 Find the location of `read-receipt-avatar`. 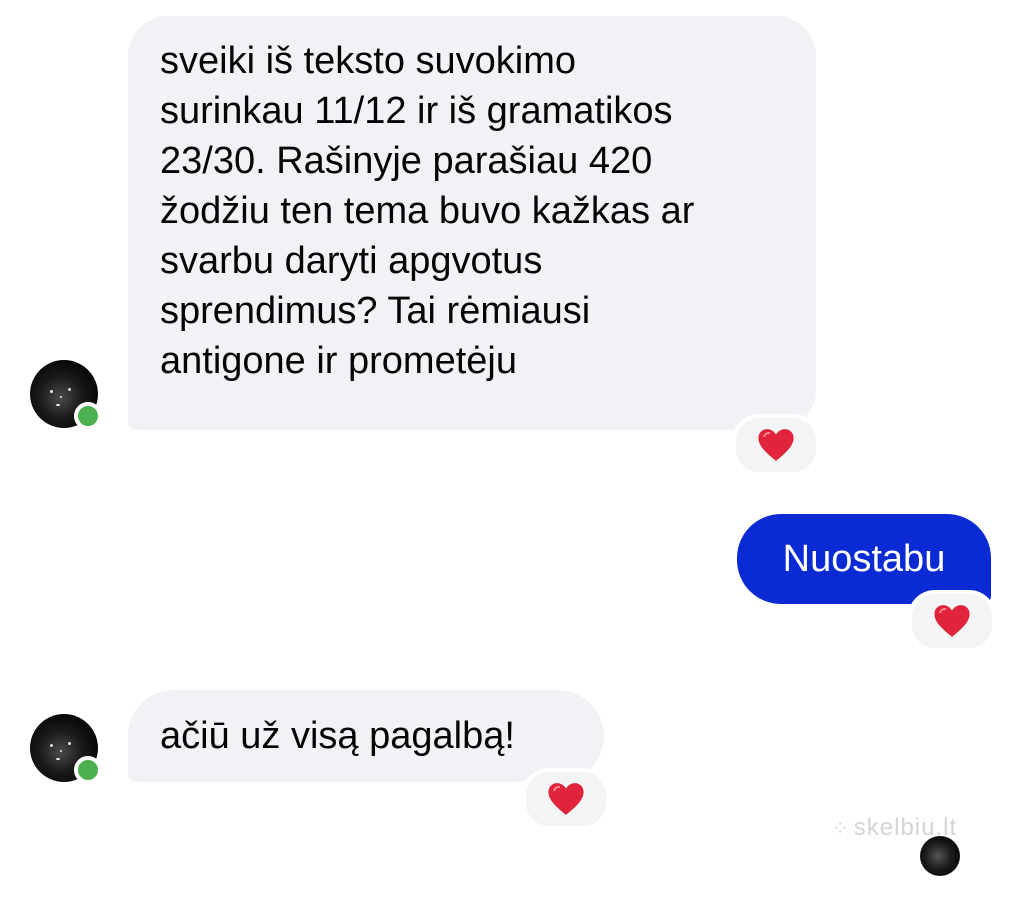

read-receipt-avatar is located at coordinates (940, 856).